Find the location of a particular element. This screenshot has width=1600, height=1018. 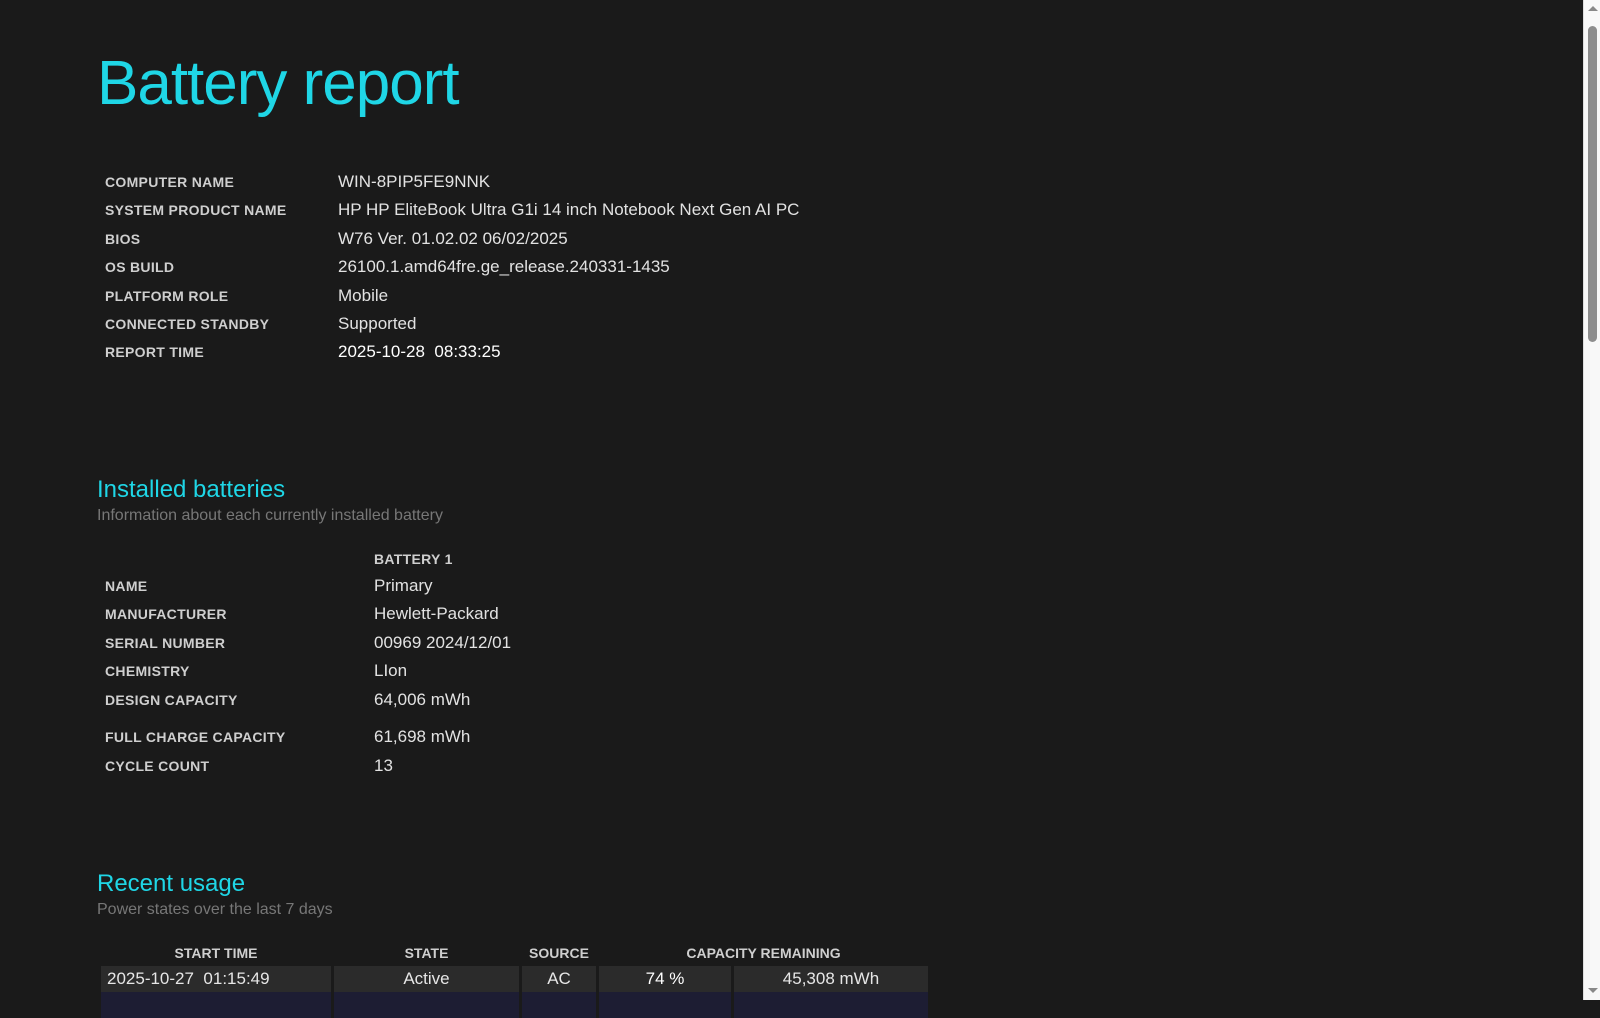

page-title: Battery report is located at coordinates (278, 83).